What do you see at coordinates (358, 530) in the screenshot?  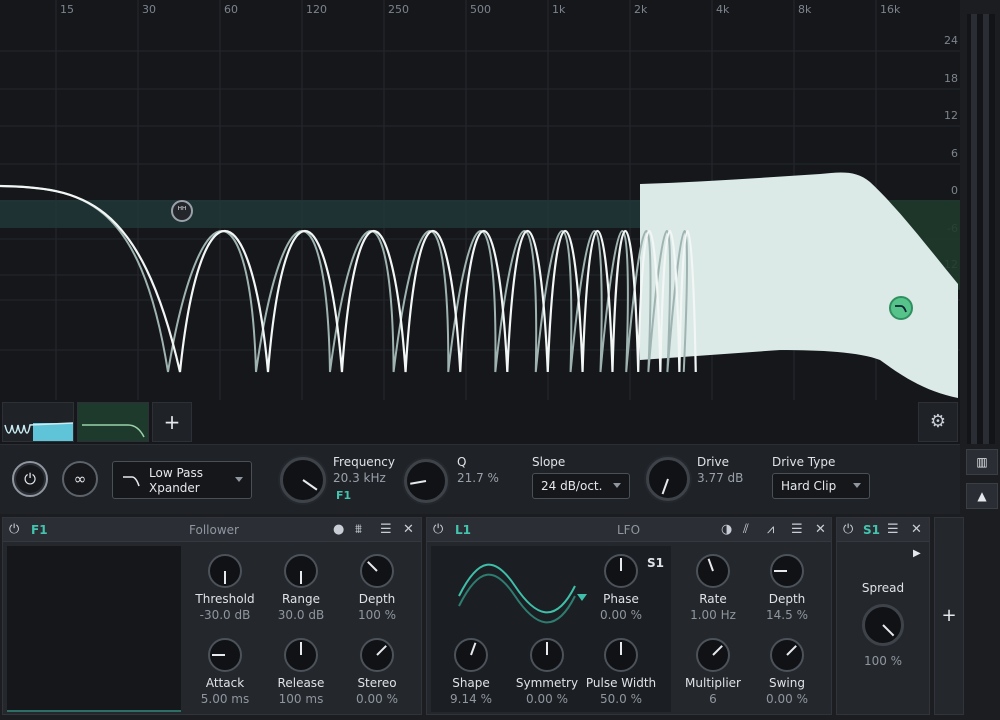 I see `route-icon: ⩩` at bounding box center [358, 530].